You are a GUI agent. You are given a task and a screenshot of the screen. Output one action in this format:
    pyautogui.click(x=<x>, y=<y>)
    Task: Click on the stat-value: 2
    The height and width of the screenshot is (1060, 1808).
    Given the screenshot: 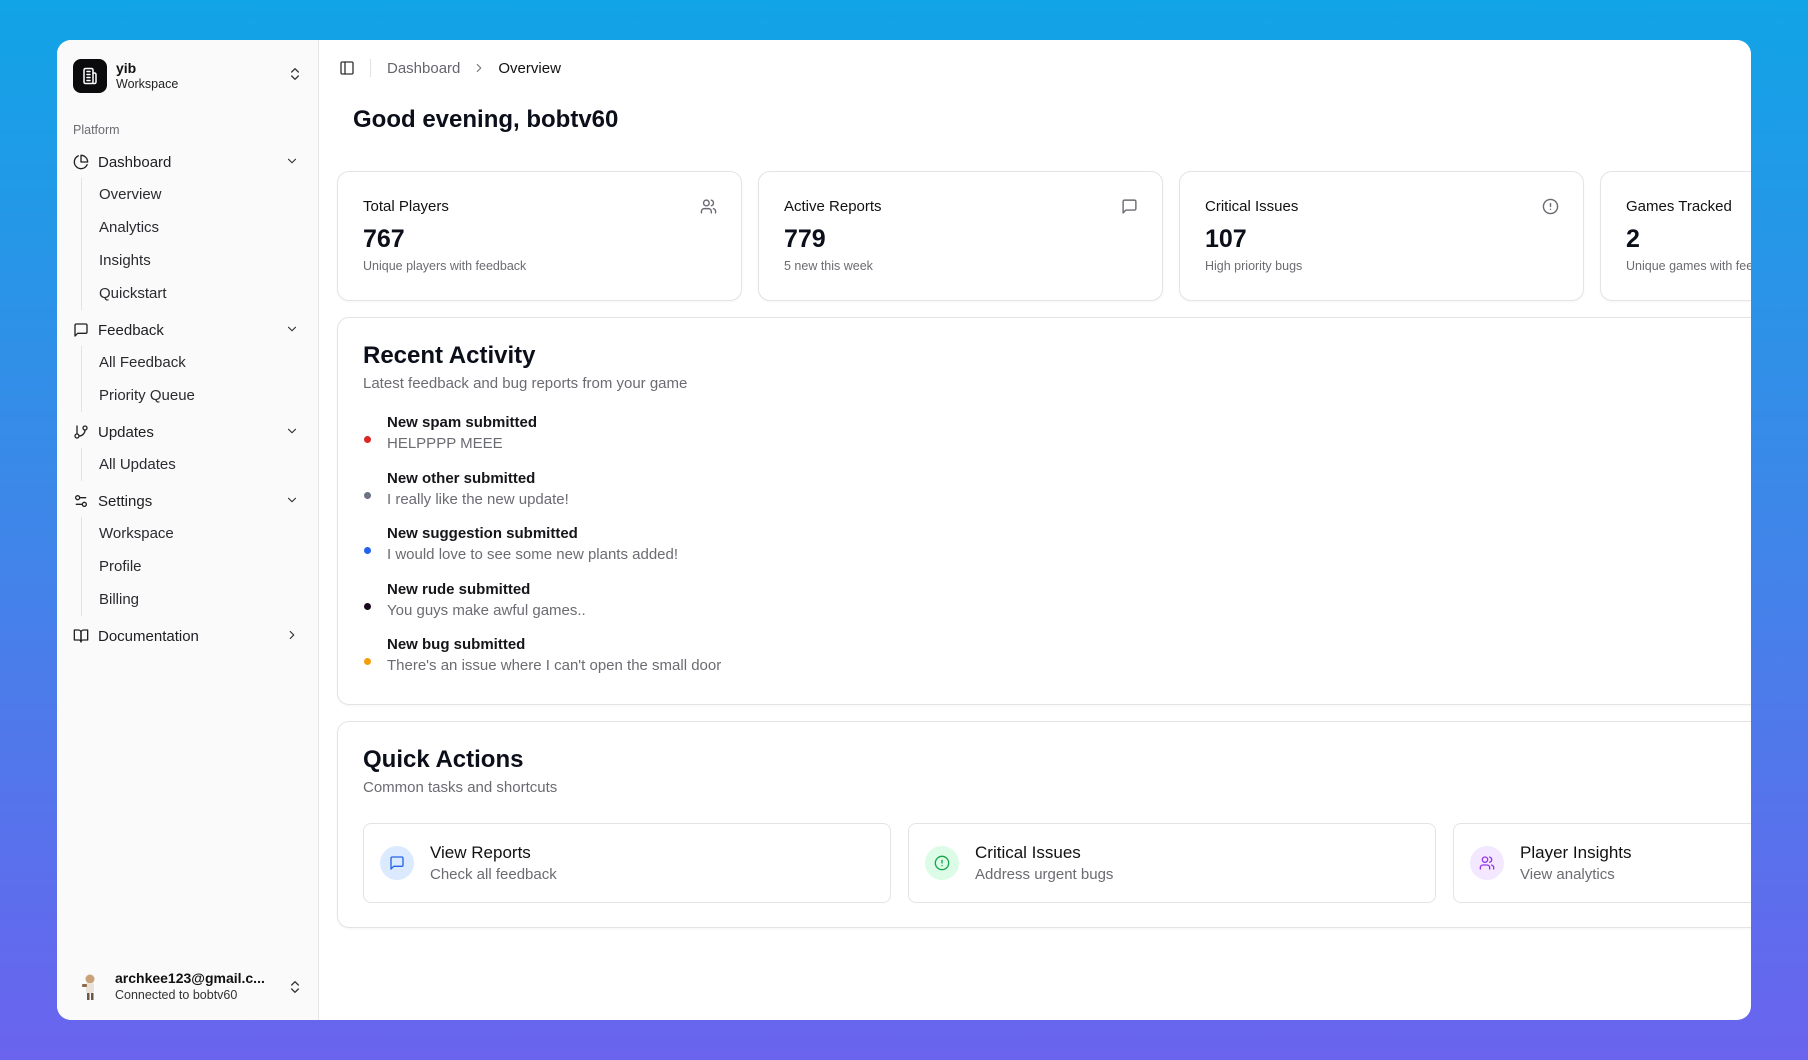 What is the action you would take?
    pyautogui.click(x=1633, y=239)
    